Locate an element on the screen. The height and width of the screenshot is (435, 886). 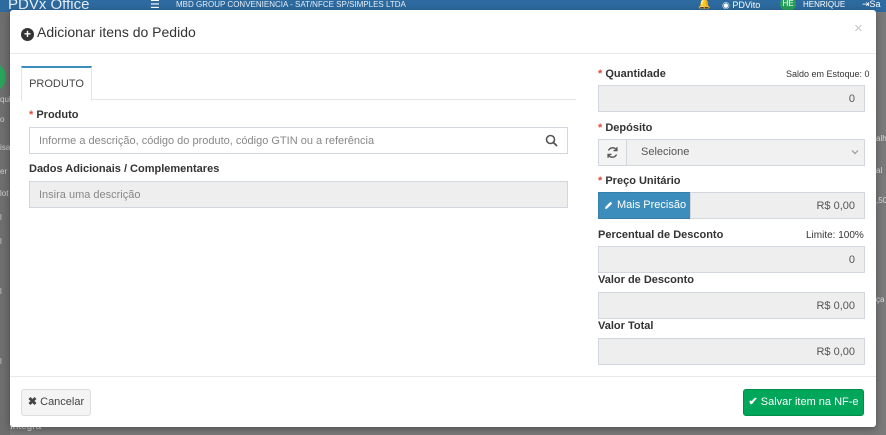
valor-desconto-input is located at coordinates (731, 305).